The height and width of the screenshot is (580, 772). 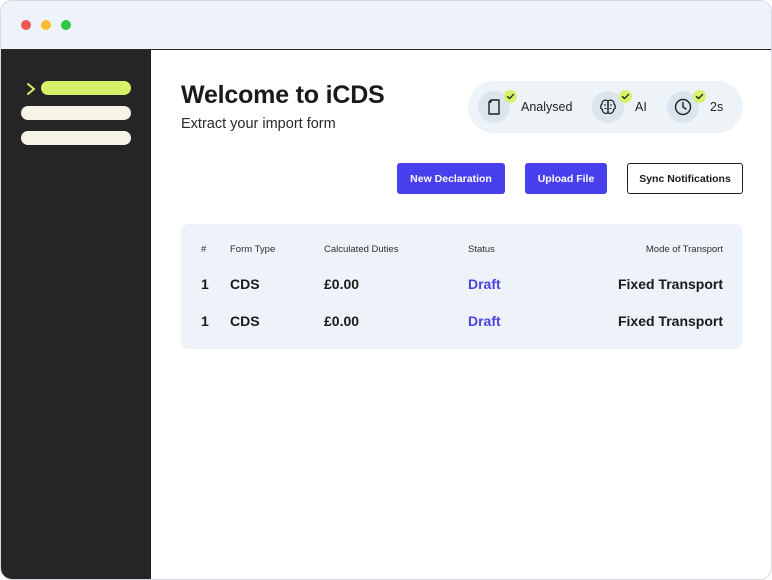 I want to click on column-header-transport: Mode of Transport, so click(x=684, y=249).